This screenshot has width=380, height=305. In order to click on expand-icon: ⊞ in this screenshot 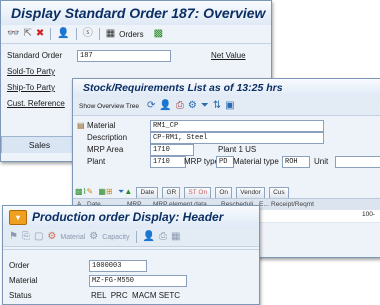, I will do `click(109, 192)`.